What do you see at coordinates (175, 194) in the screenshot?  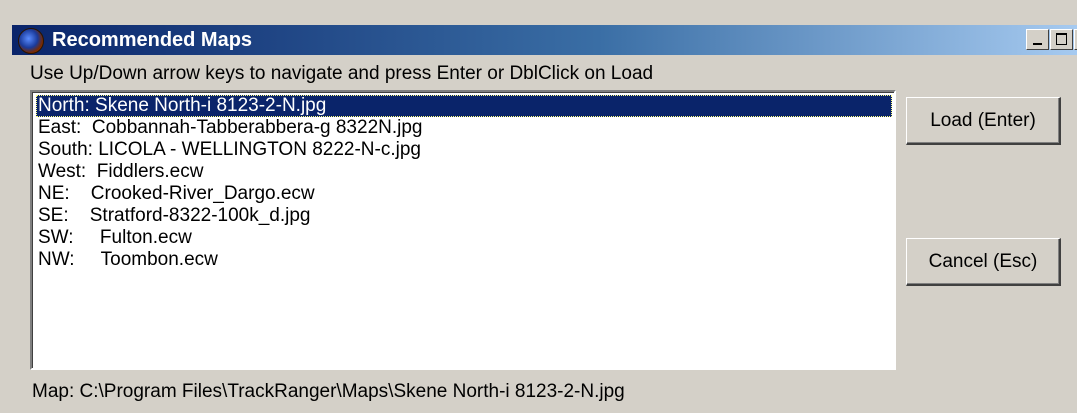 I see `list-item: NE: Crooked-River_Dargo.ecw` at bounding box center [175, 194].